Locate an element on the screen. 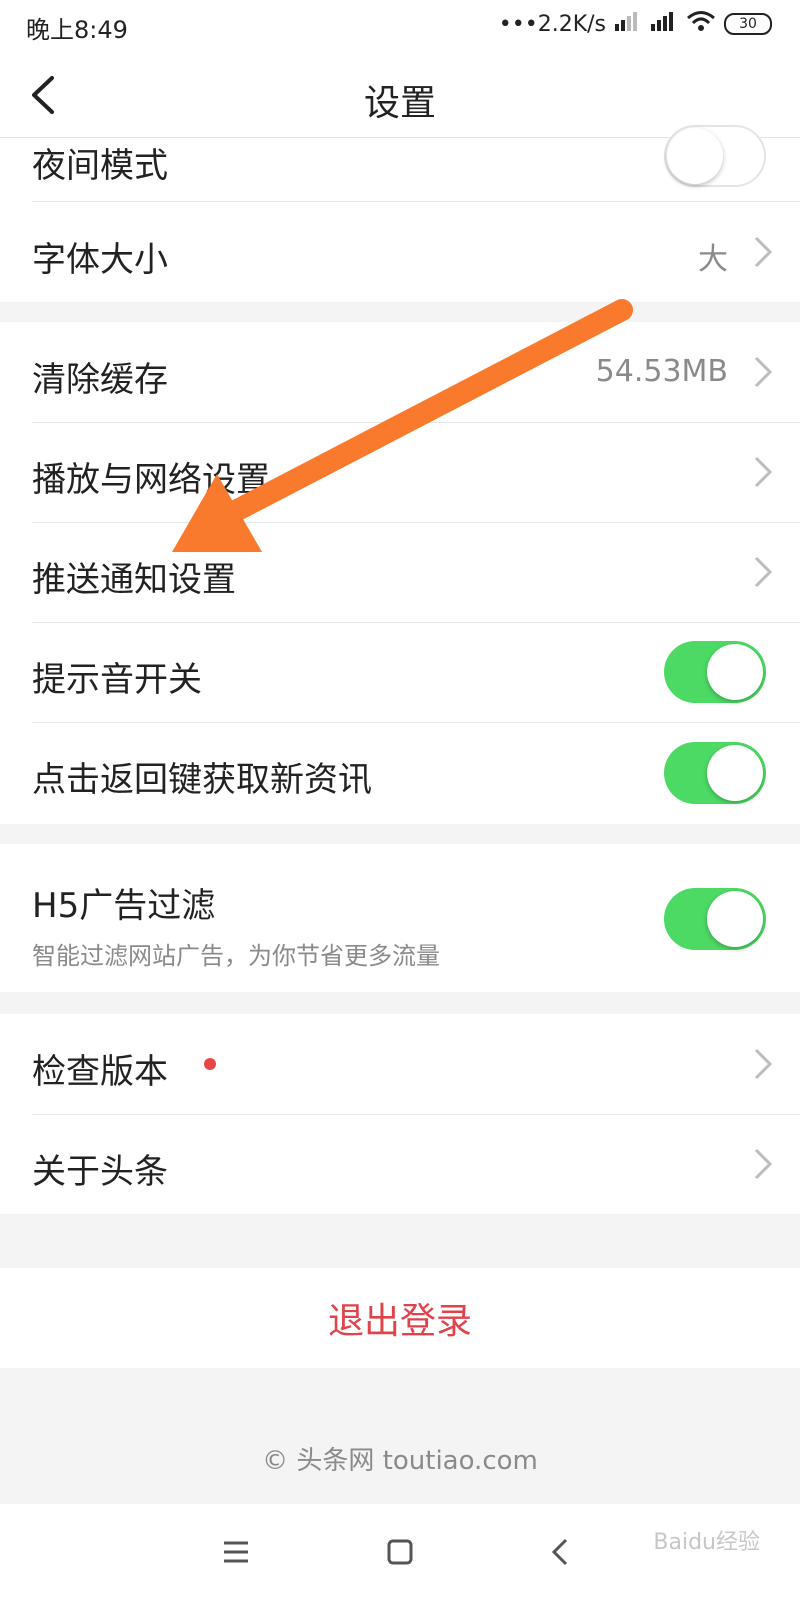  ad-filter-toggle is located at coordinates (715, 919).